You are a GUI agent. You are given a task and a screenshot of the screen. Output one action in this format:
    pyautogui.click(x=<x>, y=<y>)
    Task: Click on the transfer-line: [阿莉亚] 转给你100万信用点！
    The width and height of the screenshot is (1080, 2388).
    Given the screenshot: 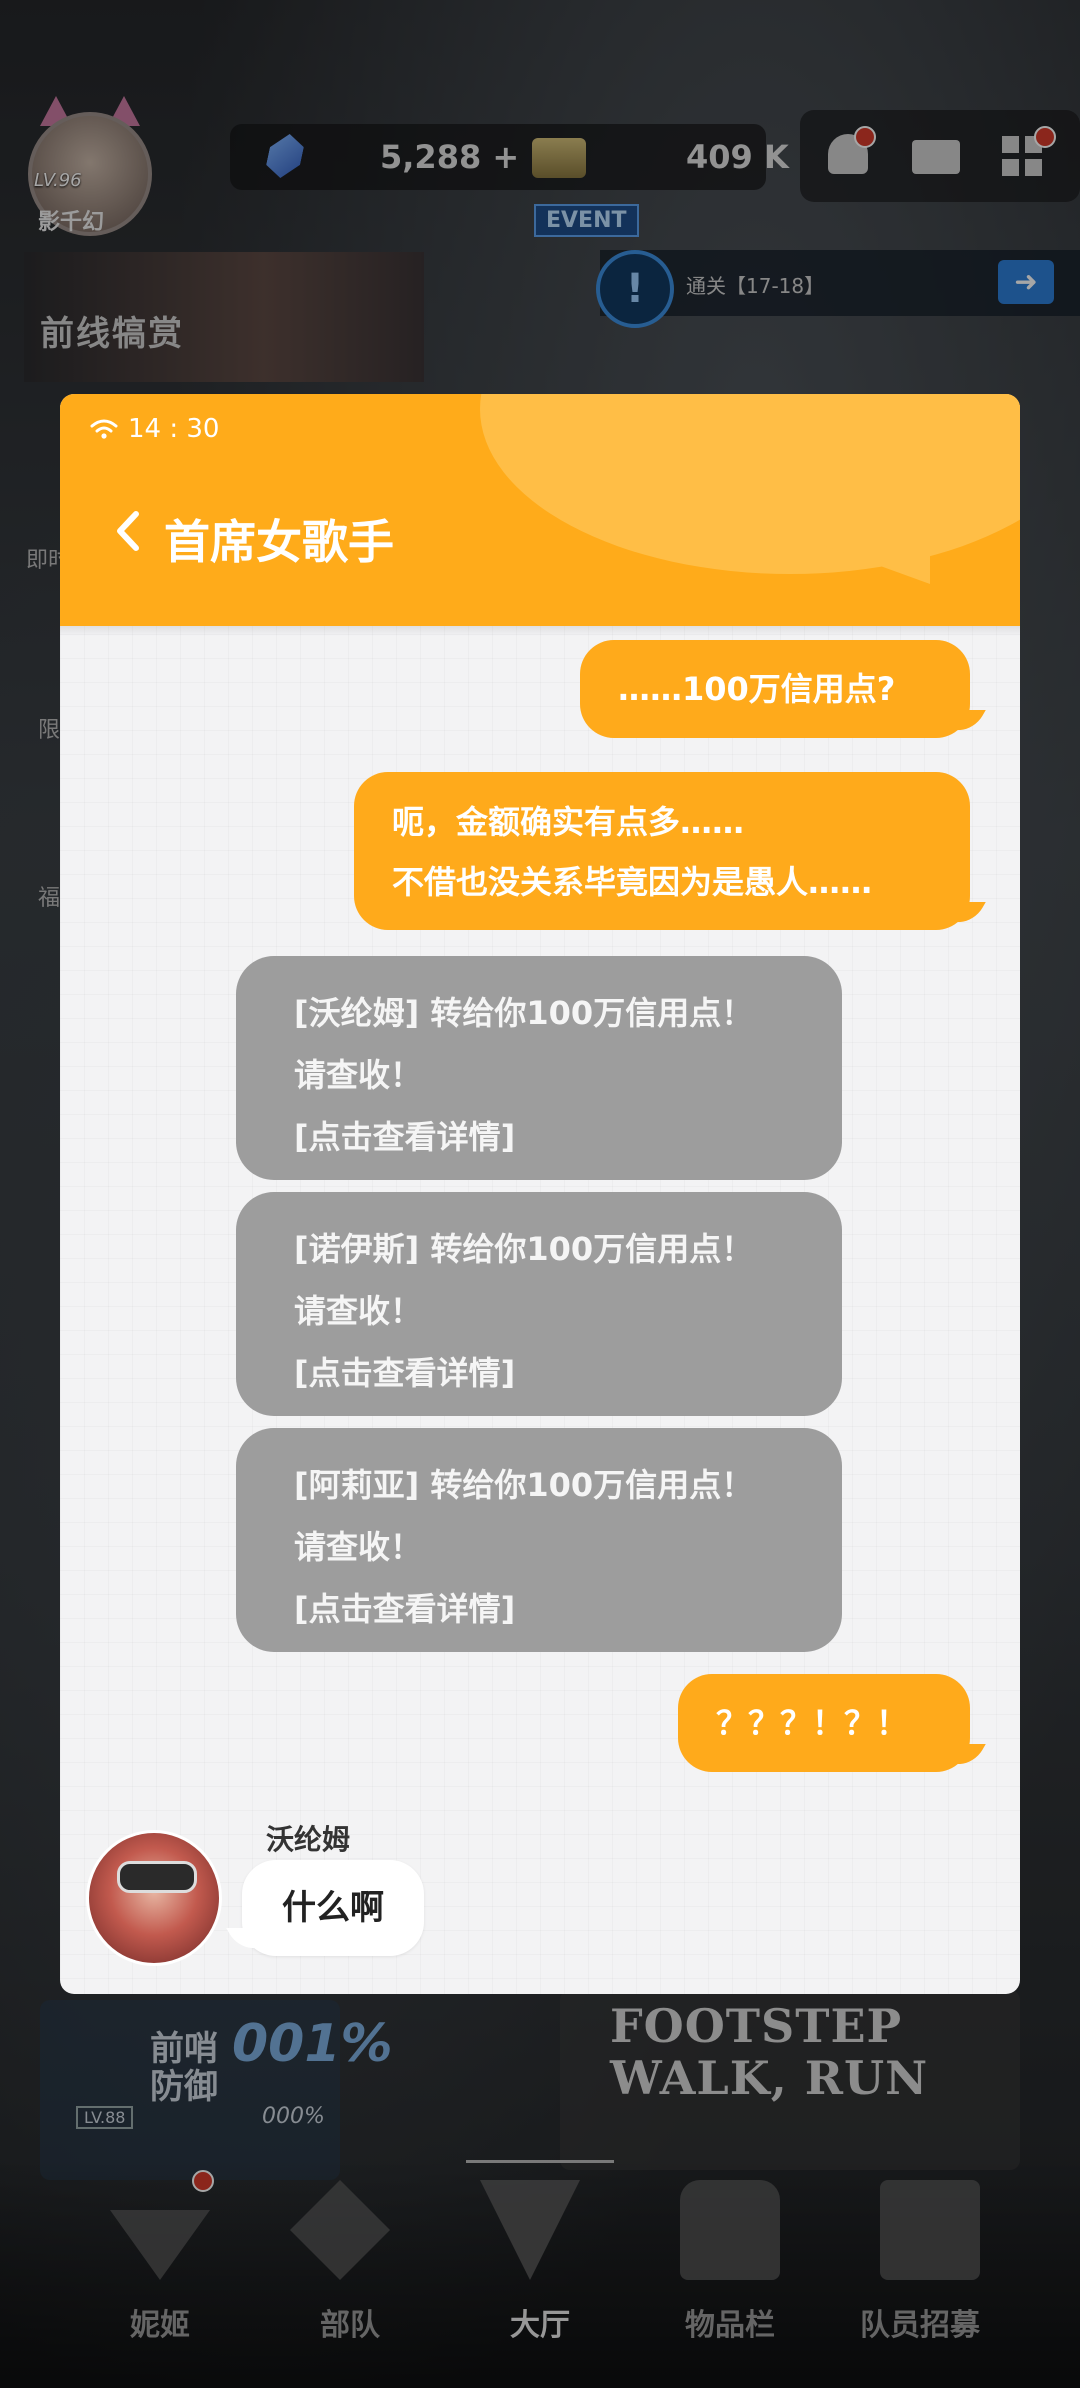 What is the action you would take?
    pyautogui.click(x=524, y=1485)
    